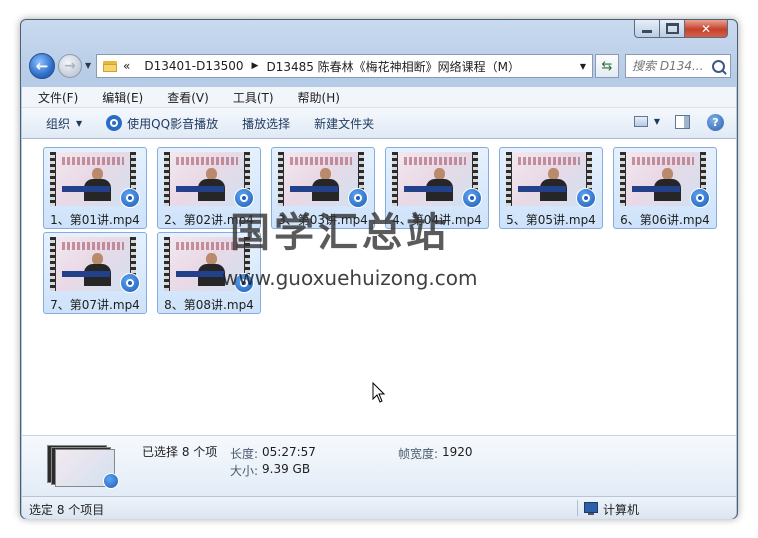  Describe the element at coordinates (126, 66) in the screenshot. I see `breadcrumb-overflow: «` at that location.